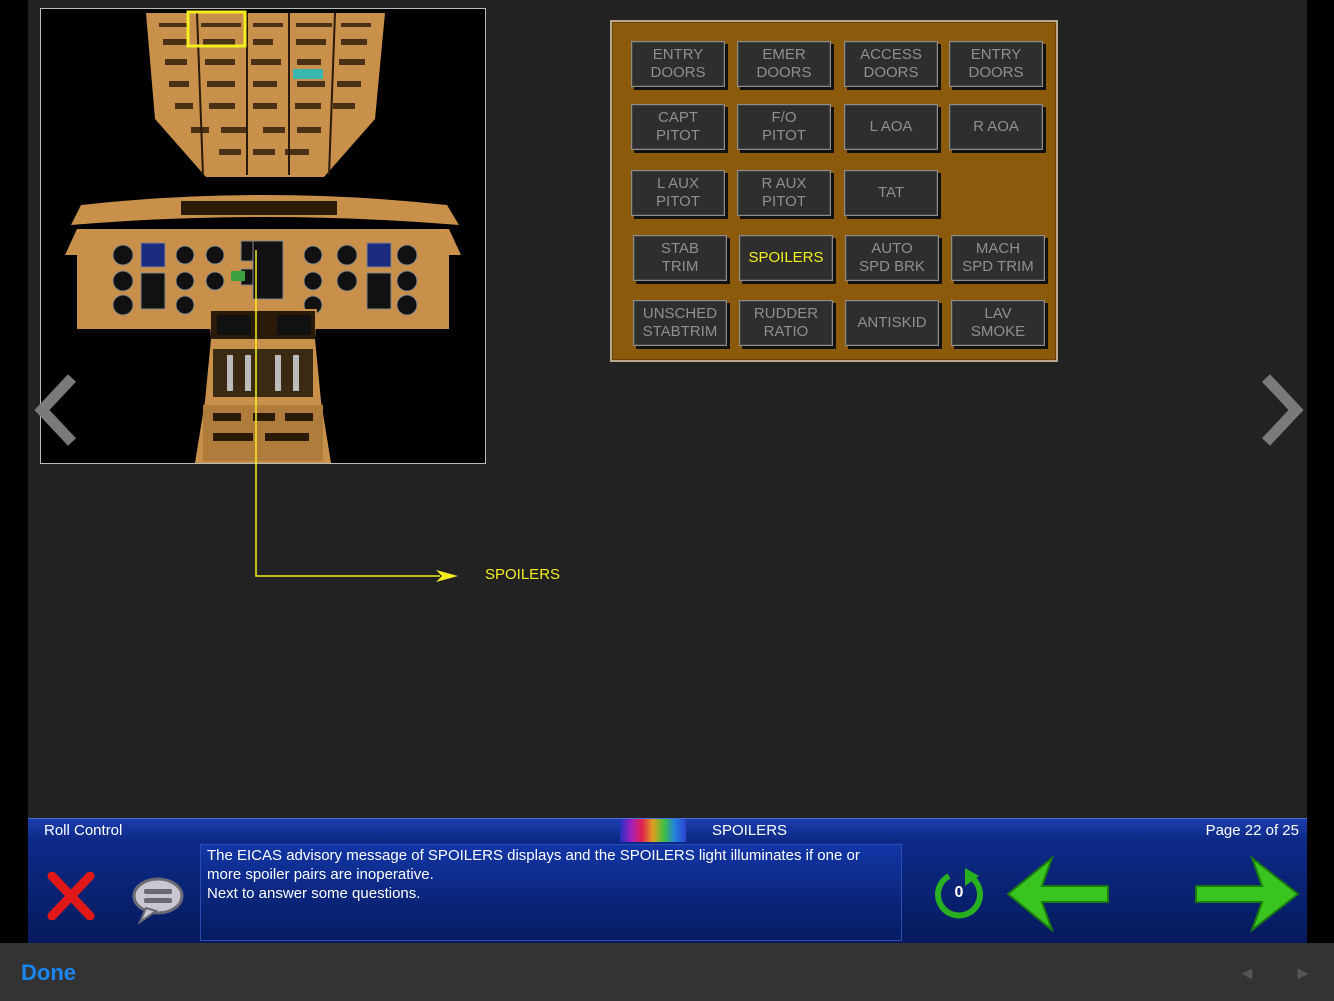 Image resolution: width=1334 pixels, height=1001 pixels. What do you see at coordinates (48, 973) in the screenshot?
I see `done-button: Done` at bounding box center [48, 973].